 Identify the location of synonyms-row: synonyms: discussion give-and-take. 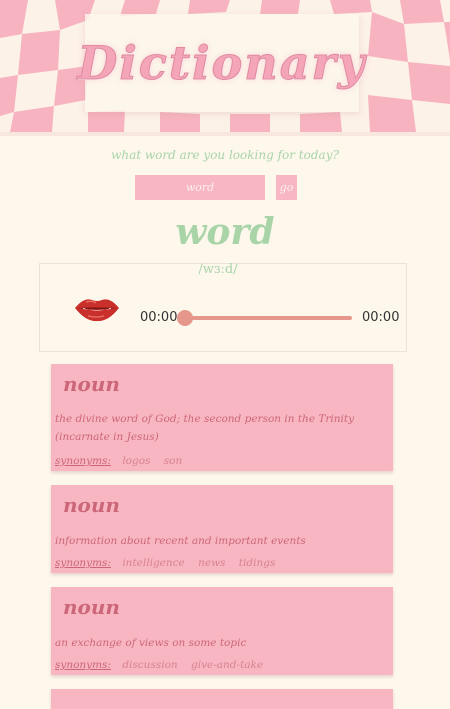
(164, 665).